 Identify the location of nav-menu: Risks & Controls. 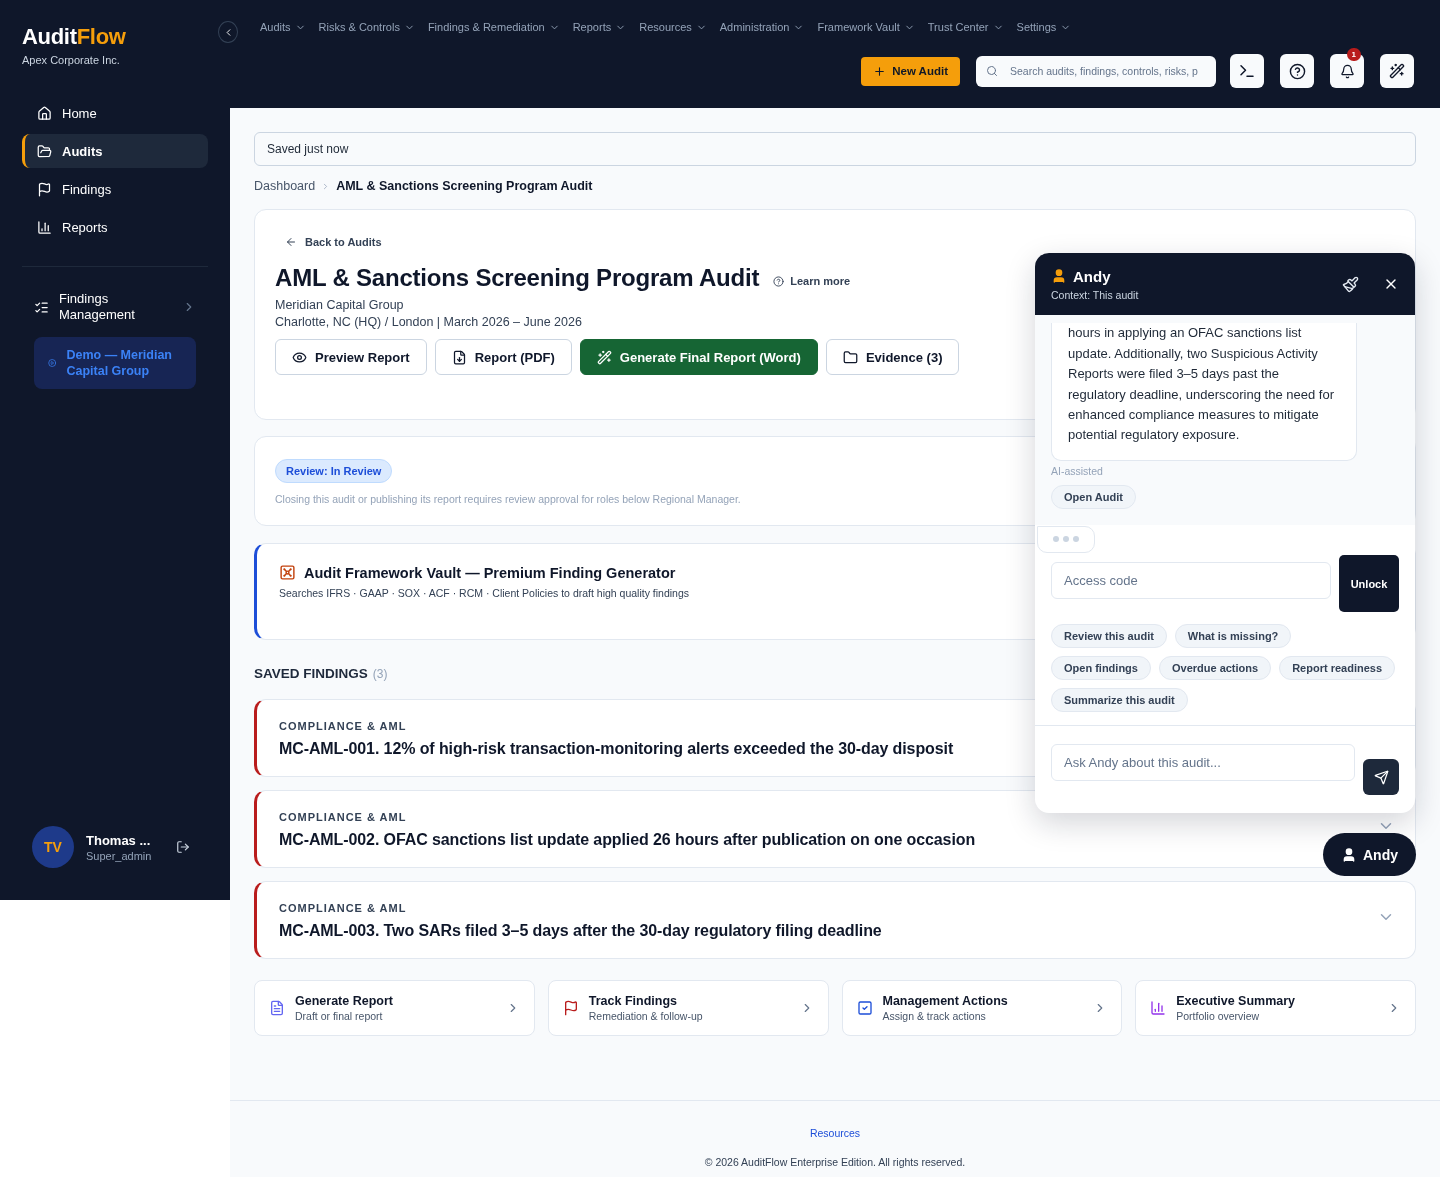
(366, 27).